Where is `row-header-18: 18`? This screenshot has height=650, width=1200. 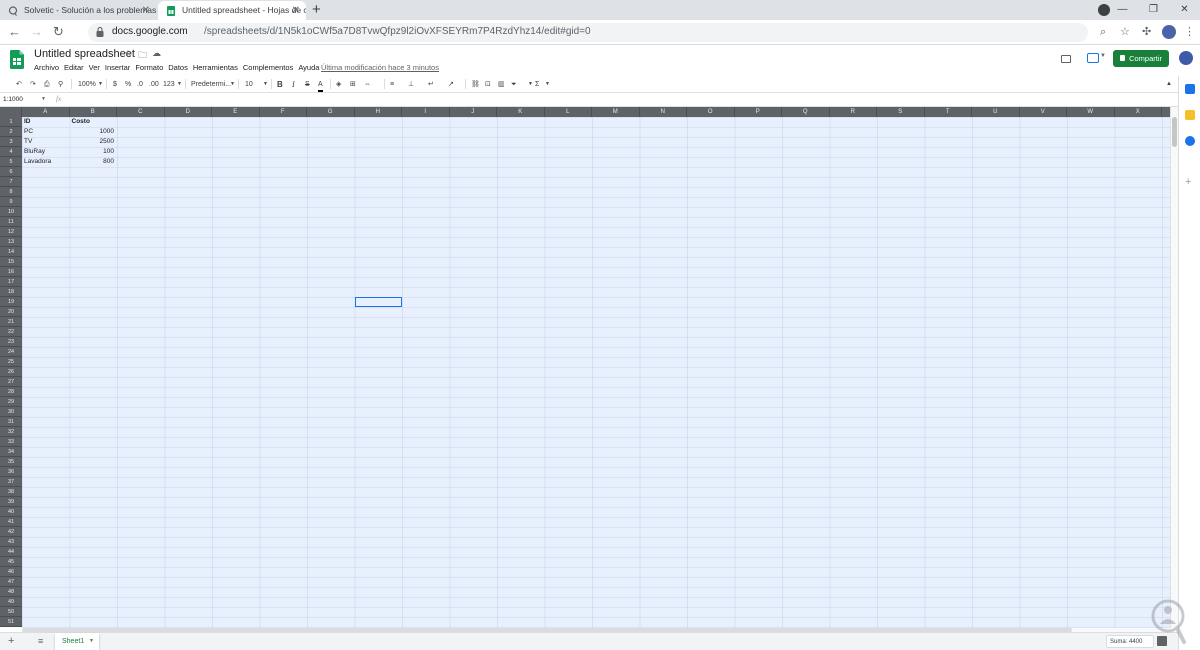
row-header-18: 18 is located at coordinates (11, 292).